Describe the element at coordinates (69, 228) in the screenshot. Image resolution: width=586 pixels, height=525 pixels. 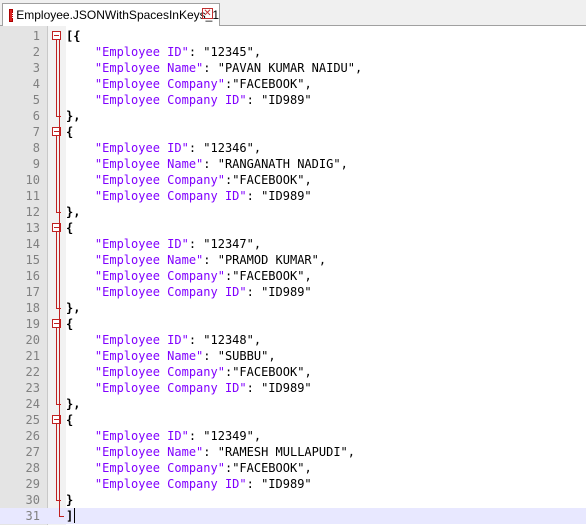
I see `line-code: {` at that location.